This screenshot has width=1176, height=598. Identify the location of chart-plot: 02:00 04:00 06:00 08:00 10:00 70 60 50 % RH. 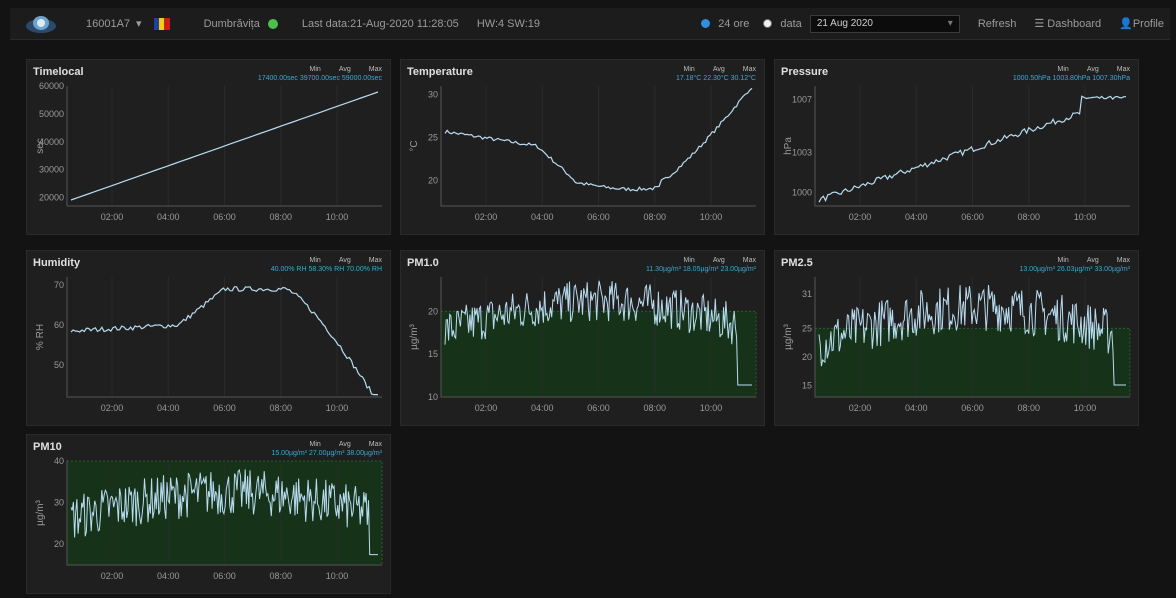
(209, 339).